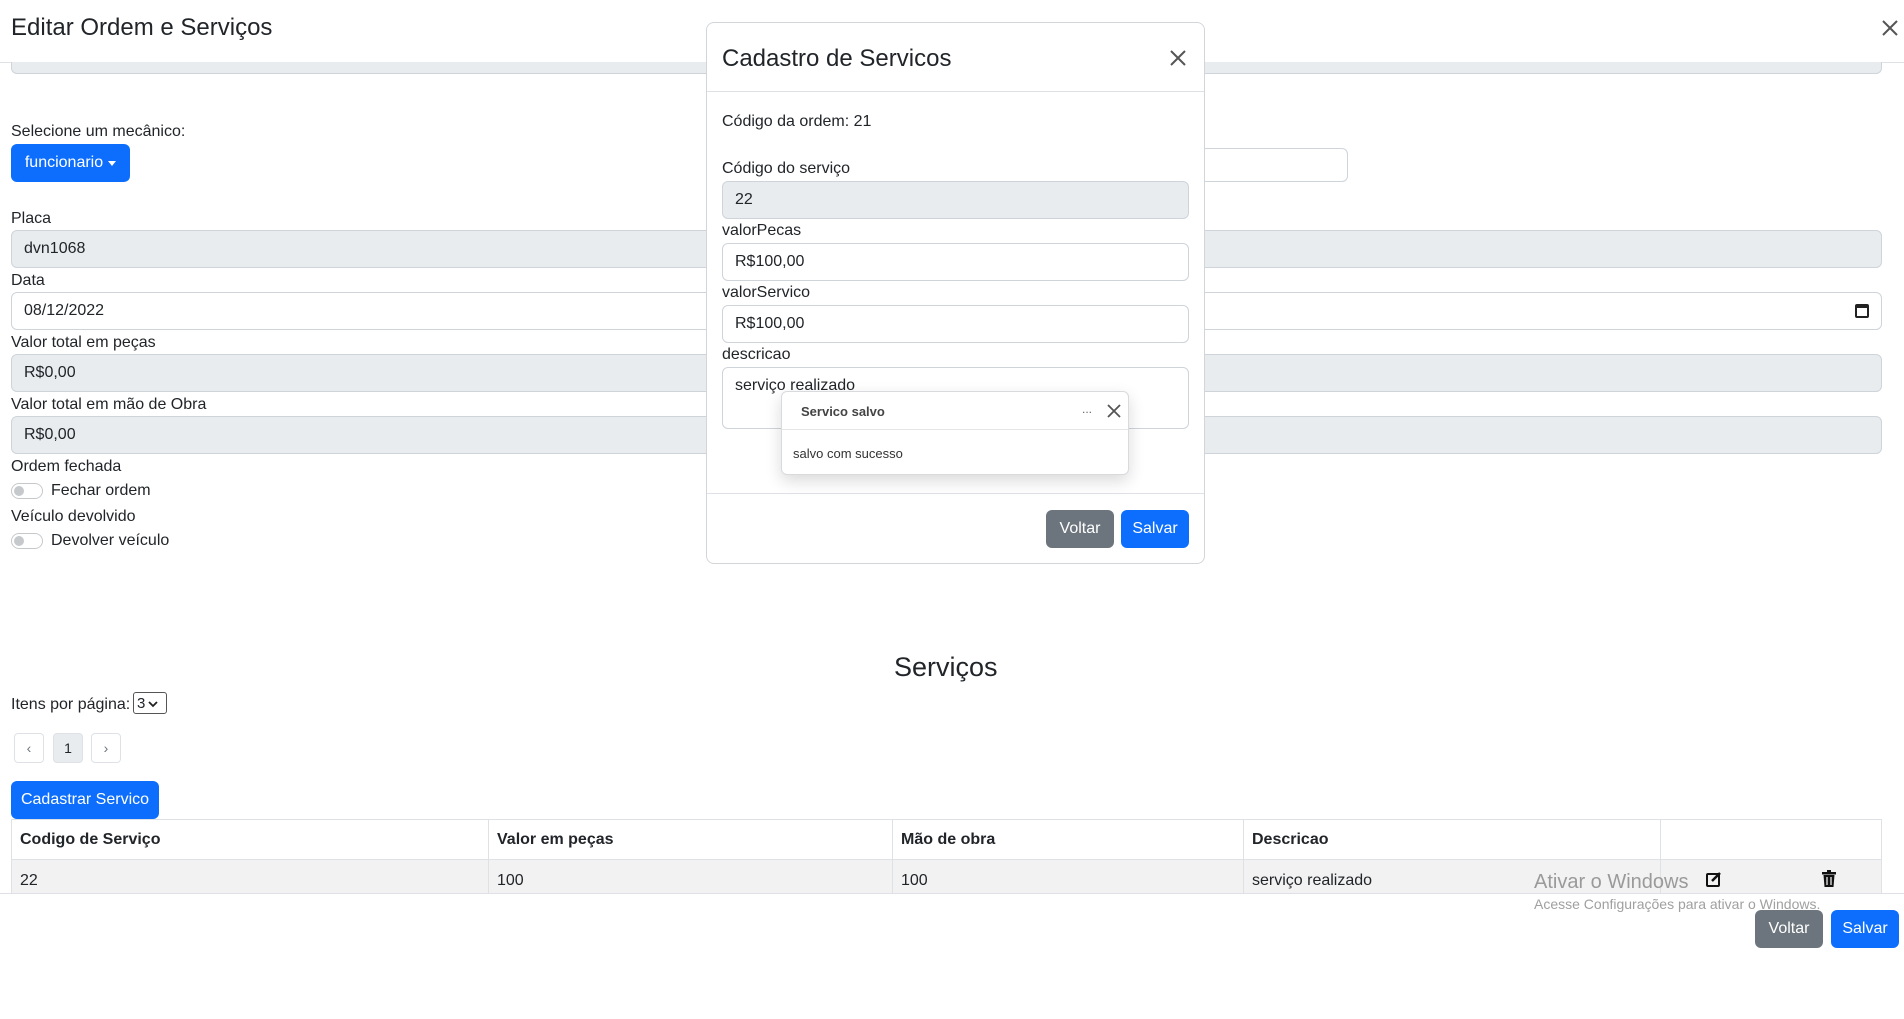  I want to click on service-code-value: 22, so click(744, 199).